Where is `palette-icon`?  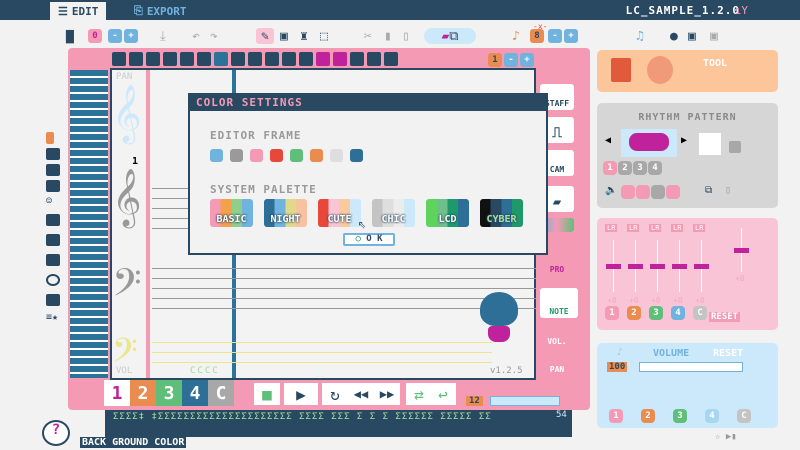 palette-icon is located at coordinates (660, 70).